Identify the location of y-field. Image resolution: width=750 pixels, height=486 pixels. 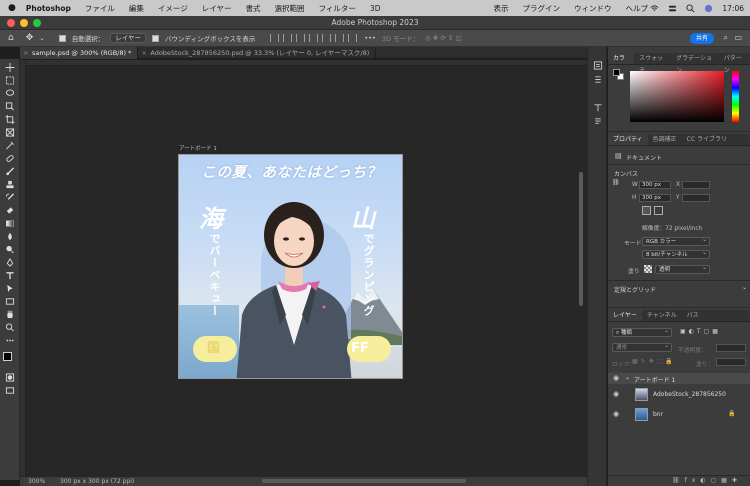
(696, 198).